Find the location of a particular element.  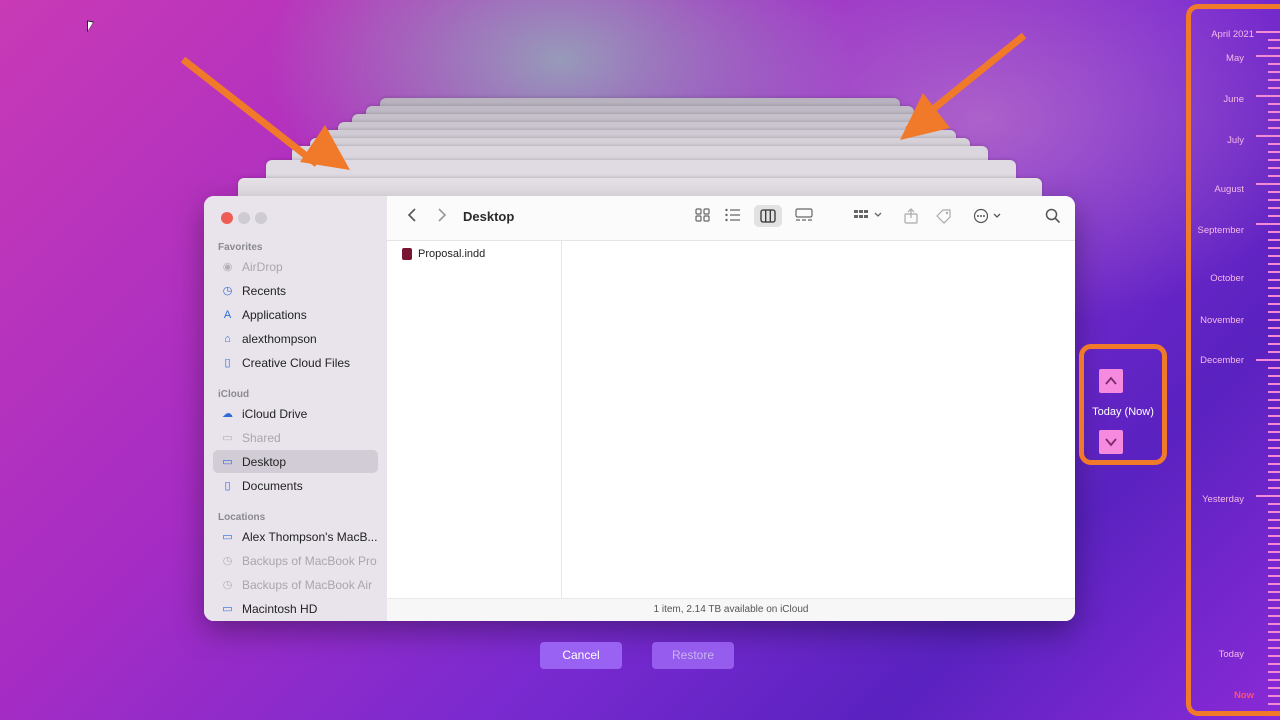

timeline-label: Today is located at coordinates (1231, 654).